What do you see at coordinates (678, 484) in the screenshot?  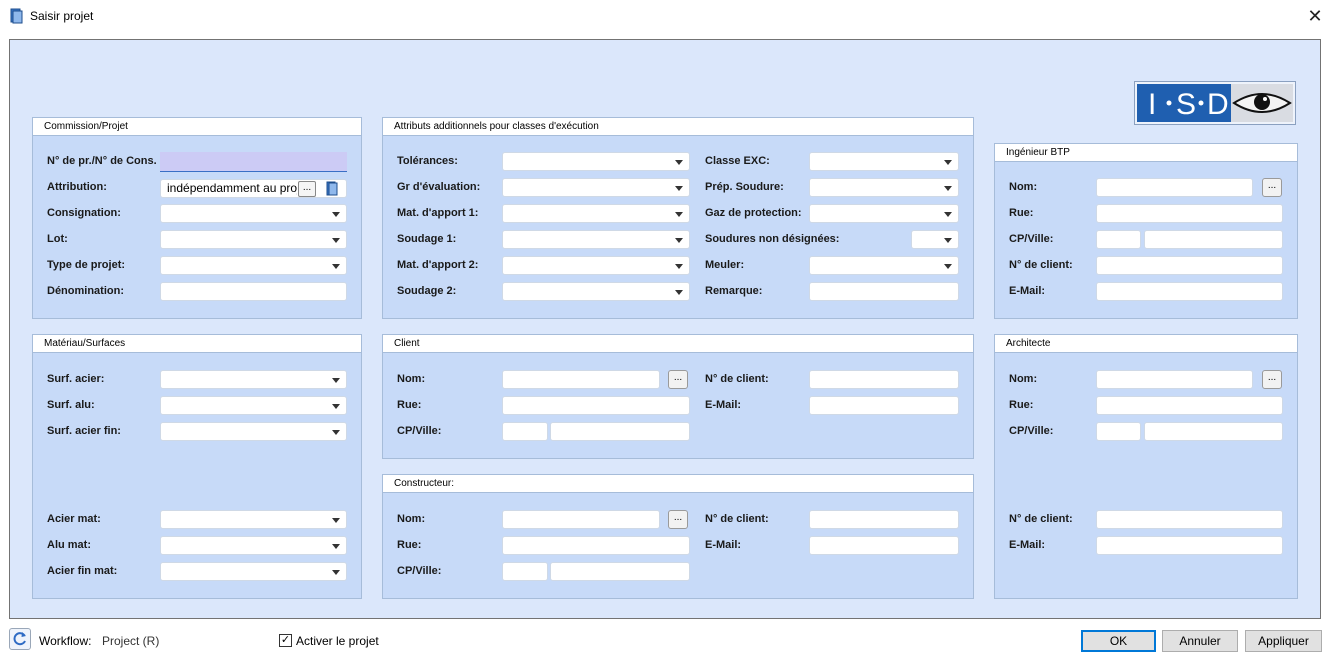 I see `constructeur-panel-title: Constructeur:` at bounding box center [678, 484].